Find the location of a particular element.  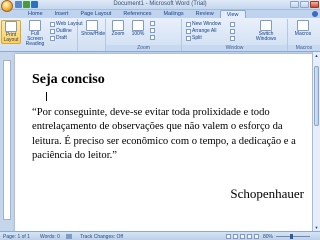

outline-button: Outline is located at coordinates (61, 31).